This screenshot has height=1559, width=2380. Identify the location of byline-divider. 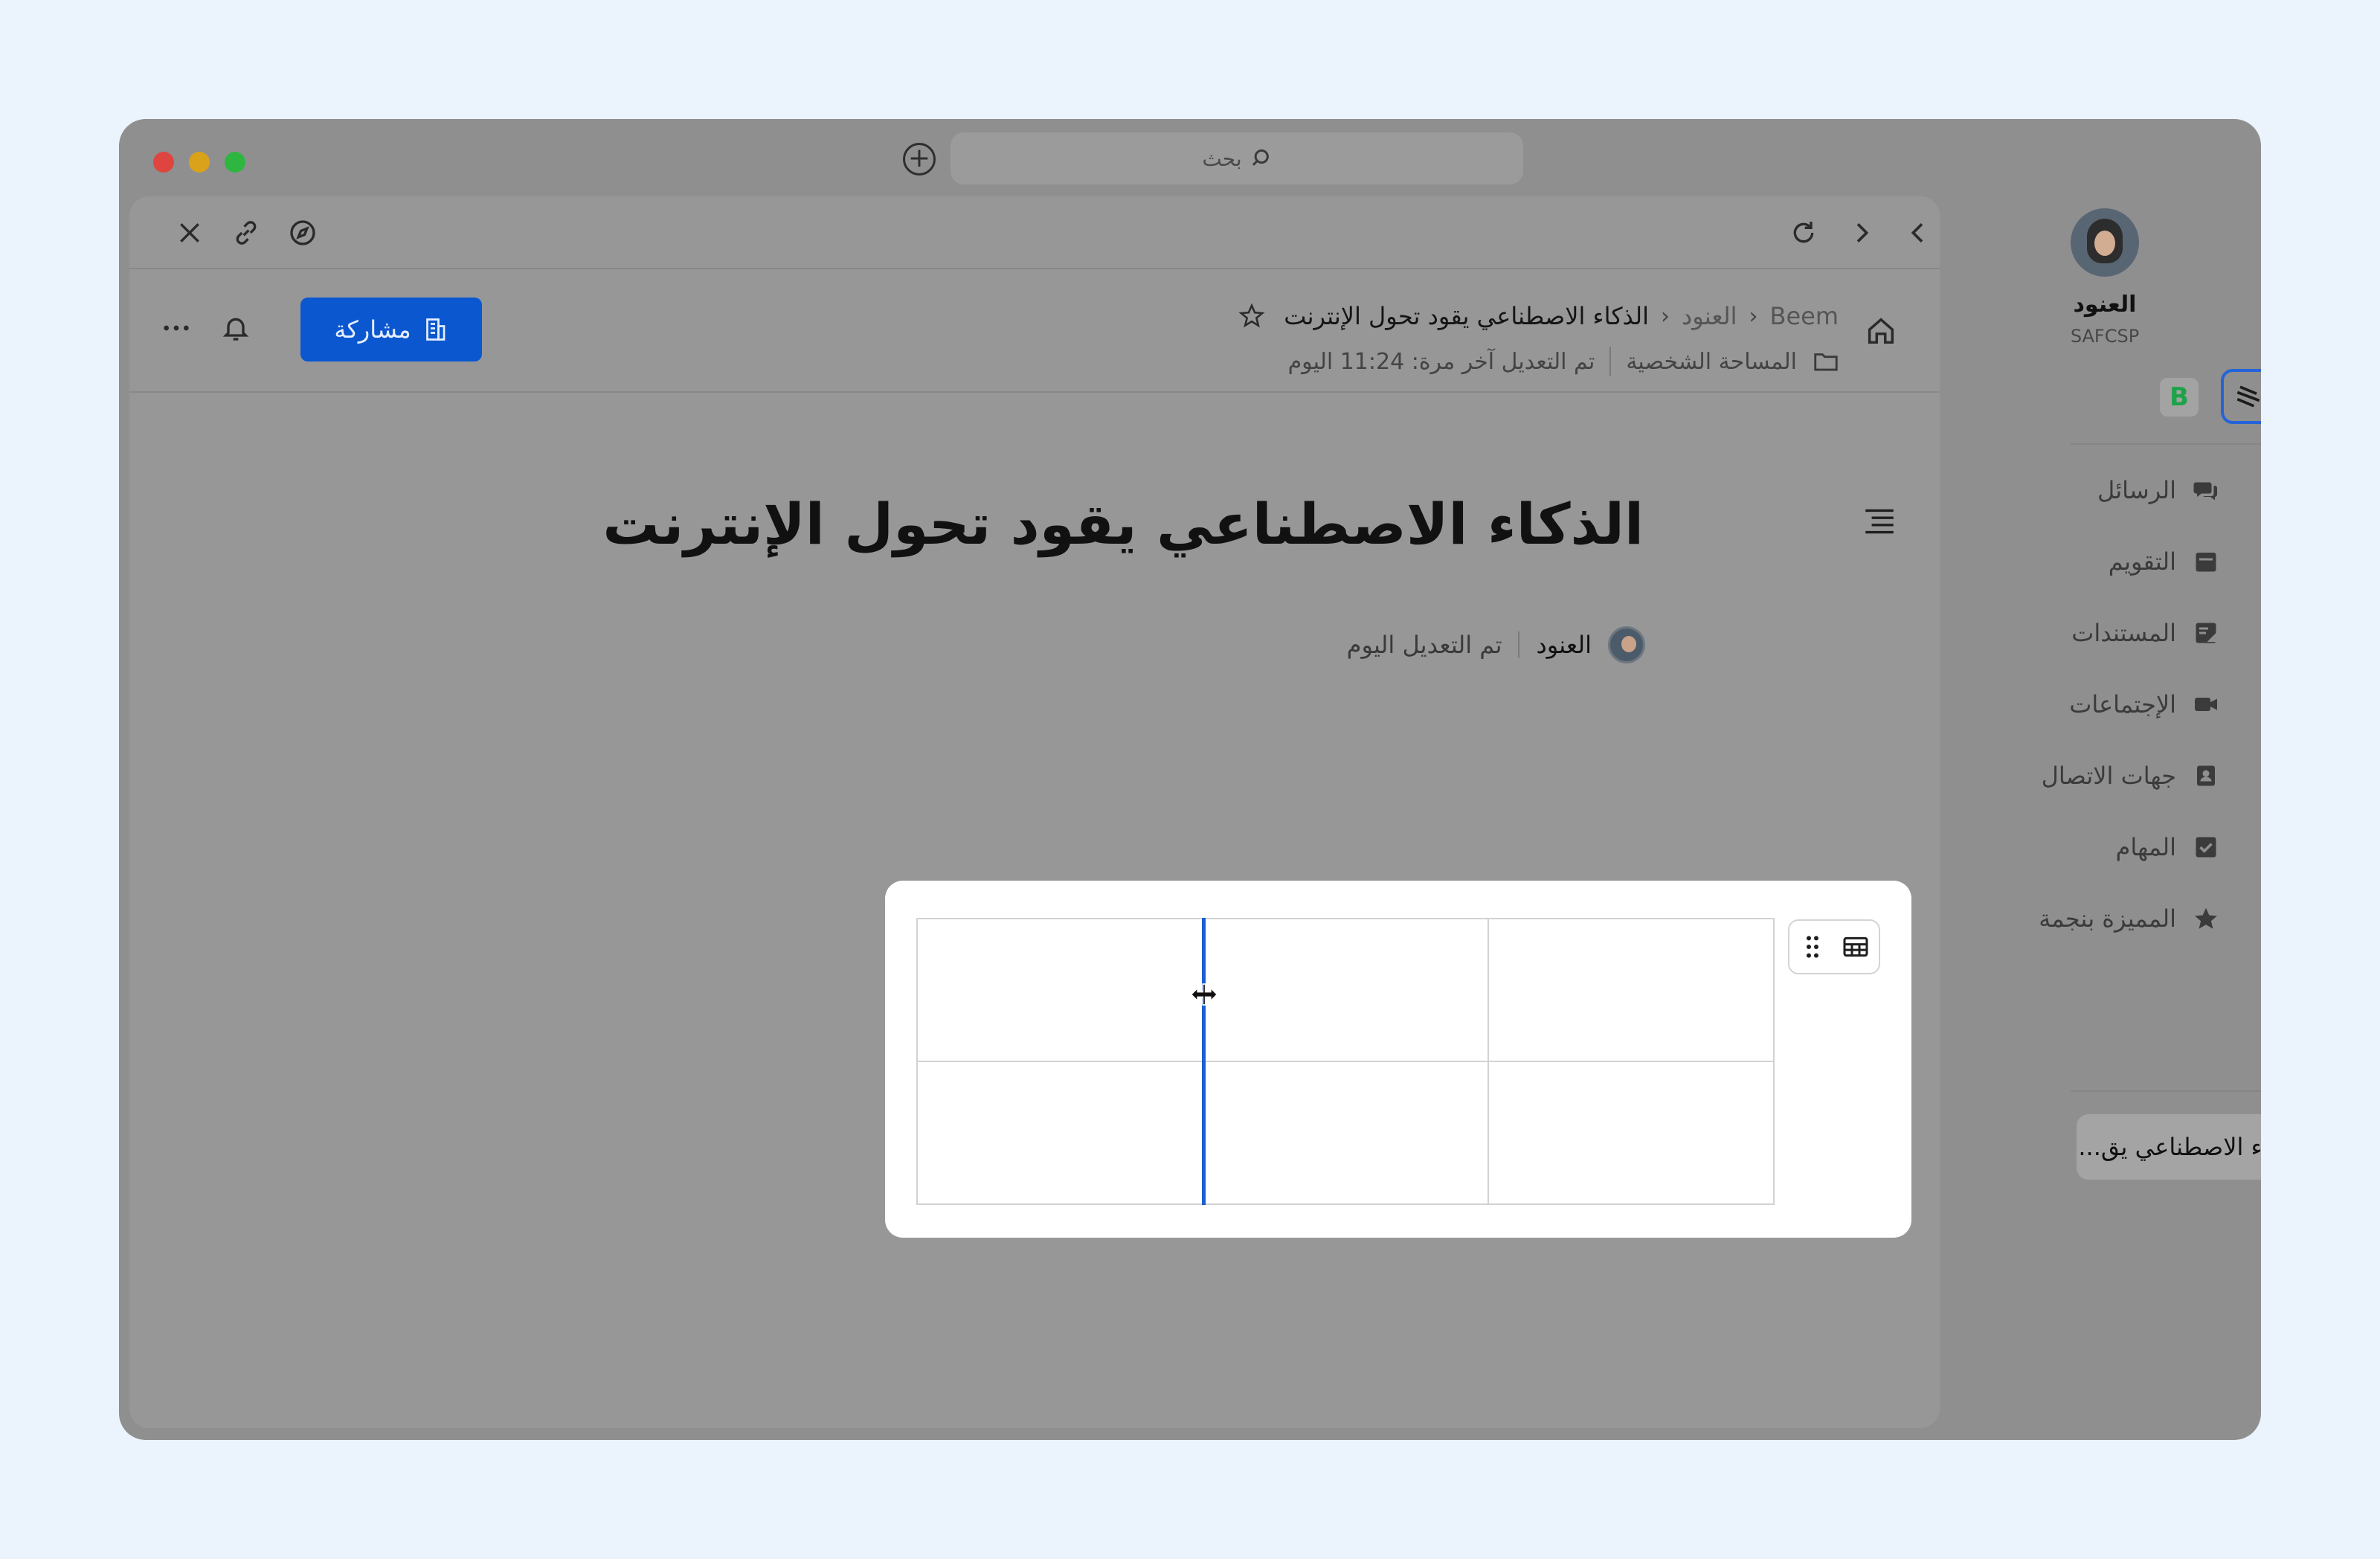
(1519, 644).